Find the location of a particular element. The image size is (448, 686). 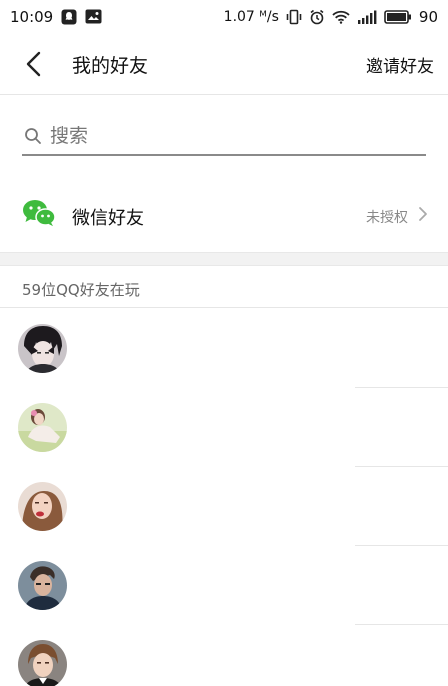

qq-friends-count: 59位QQ好友在玩 is located at coordinates (81, 290).